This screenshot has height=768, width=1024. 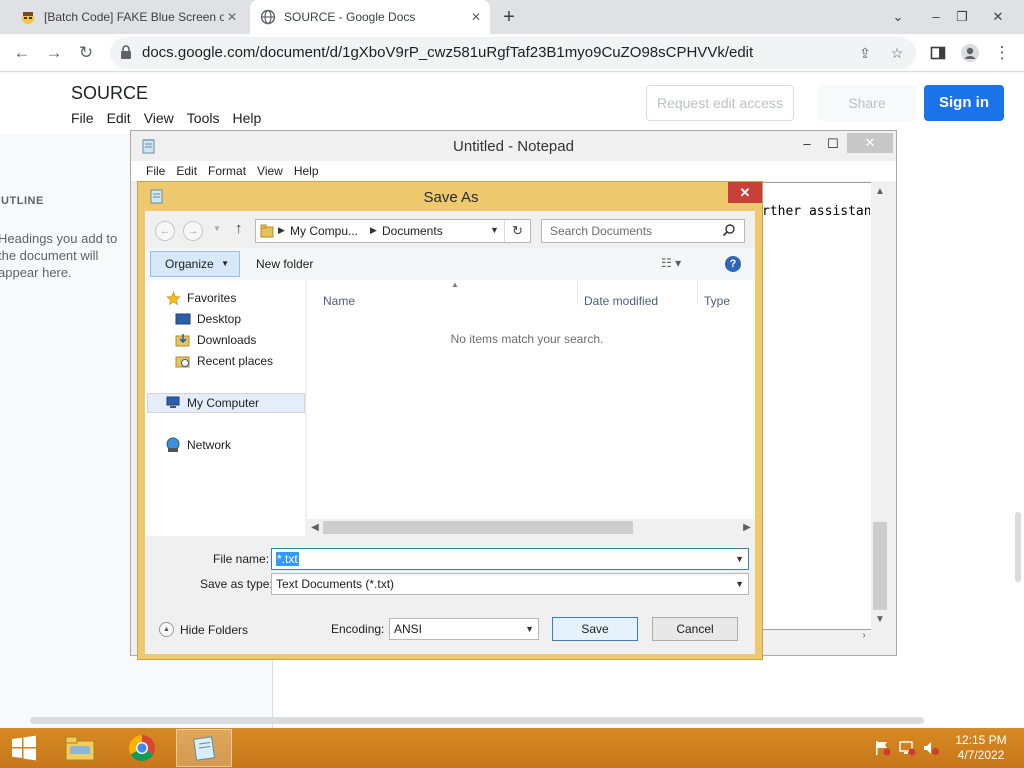 I want to click on new-tab-button: +, so click(x=509, y=17).